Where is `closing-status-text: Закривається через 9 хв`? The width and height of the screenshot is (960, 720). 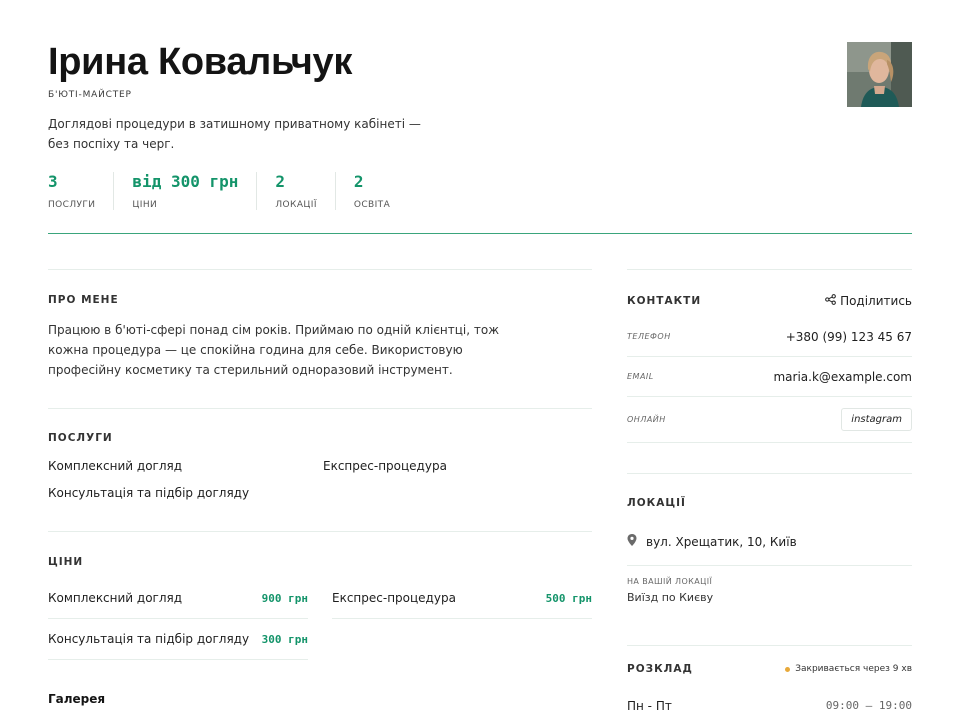 closing-status-text: Закривається через 9 хв is located at coordinates (853, 669).